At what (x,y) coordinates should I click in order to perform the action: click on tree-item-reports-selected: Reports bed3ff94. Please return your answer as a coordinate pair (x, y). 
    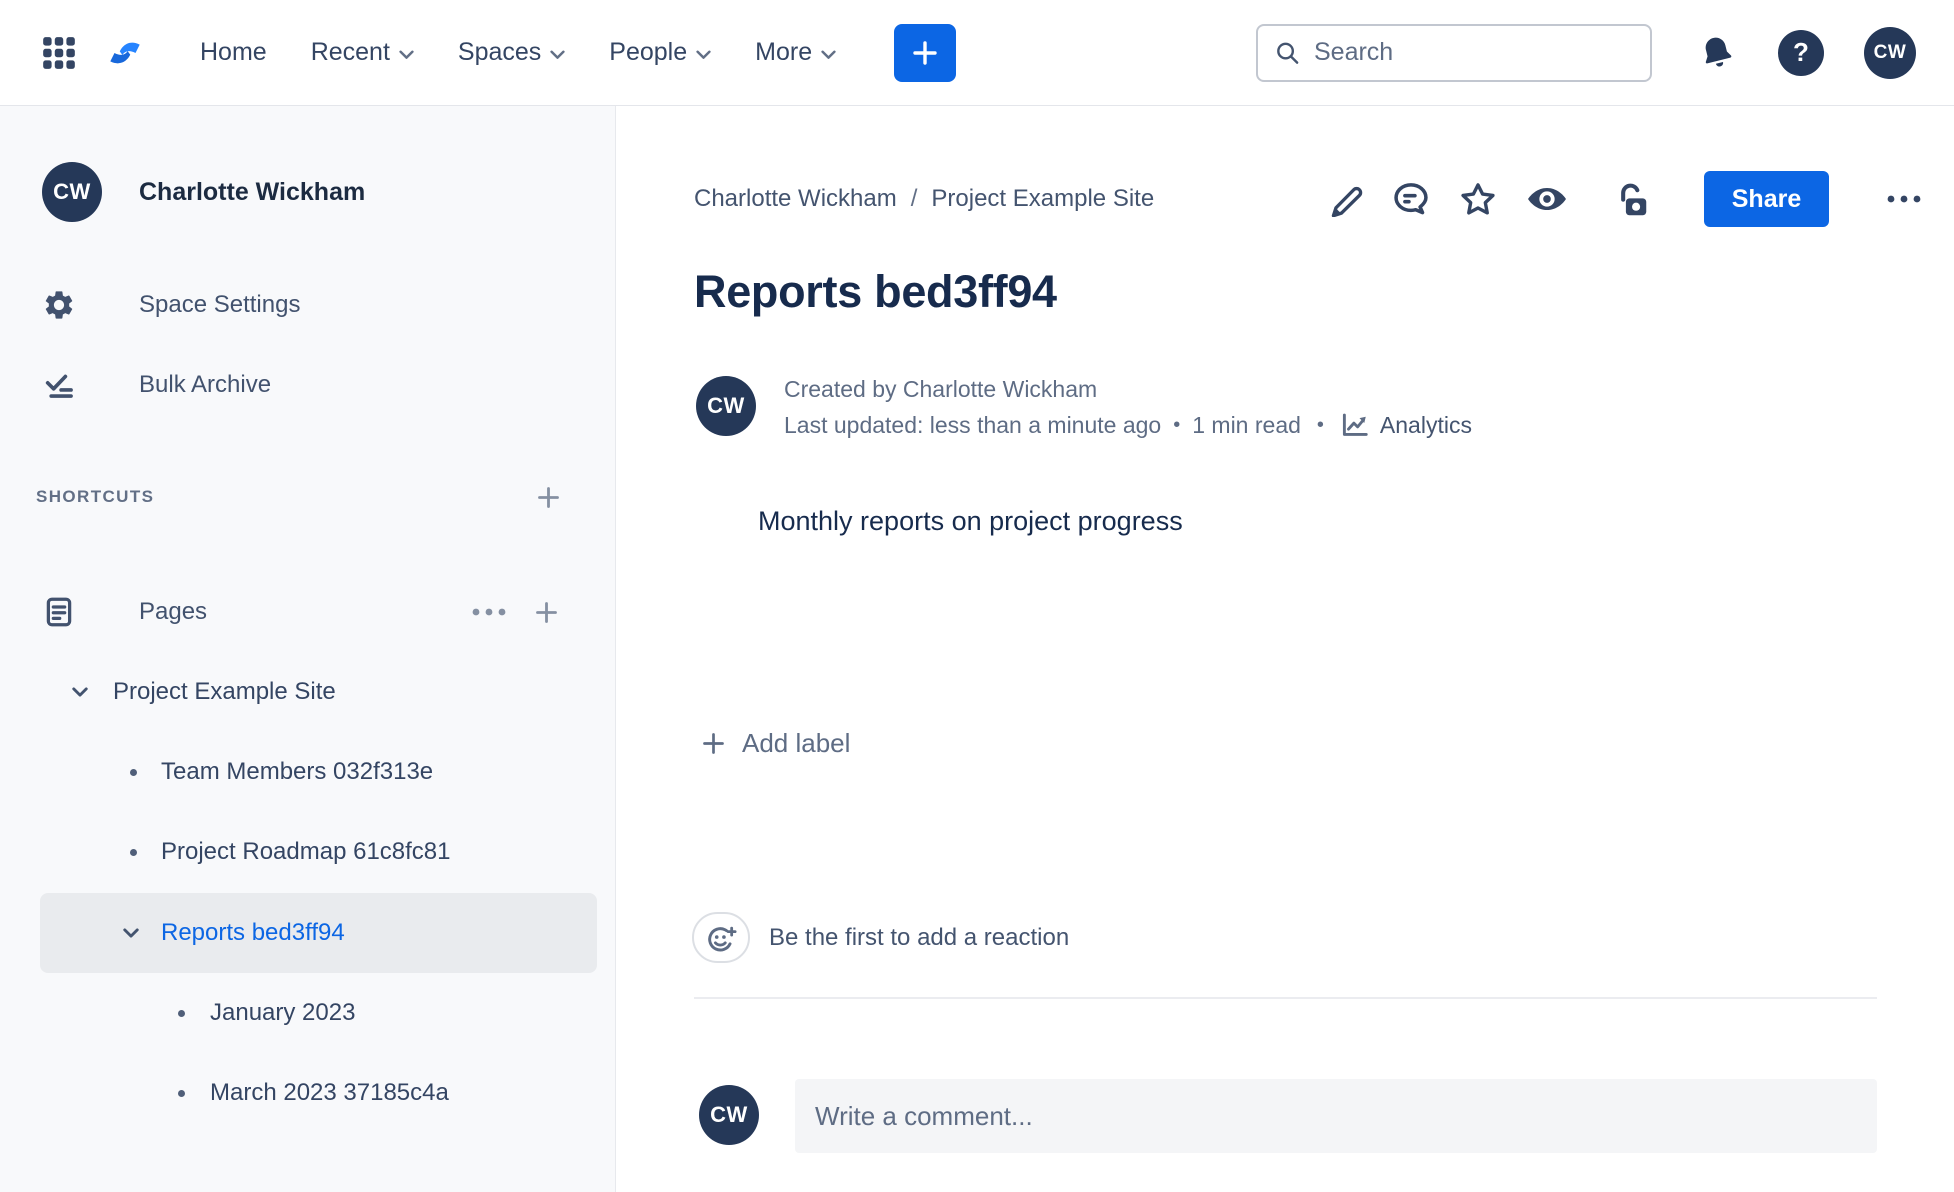
    Looking at the image, I should click on (318, 933).